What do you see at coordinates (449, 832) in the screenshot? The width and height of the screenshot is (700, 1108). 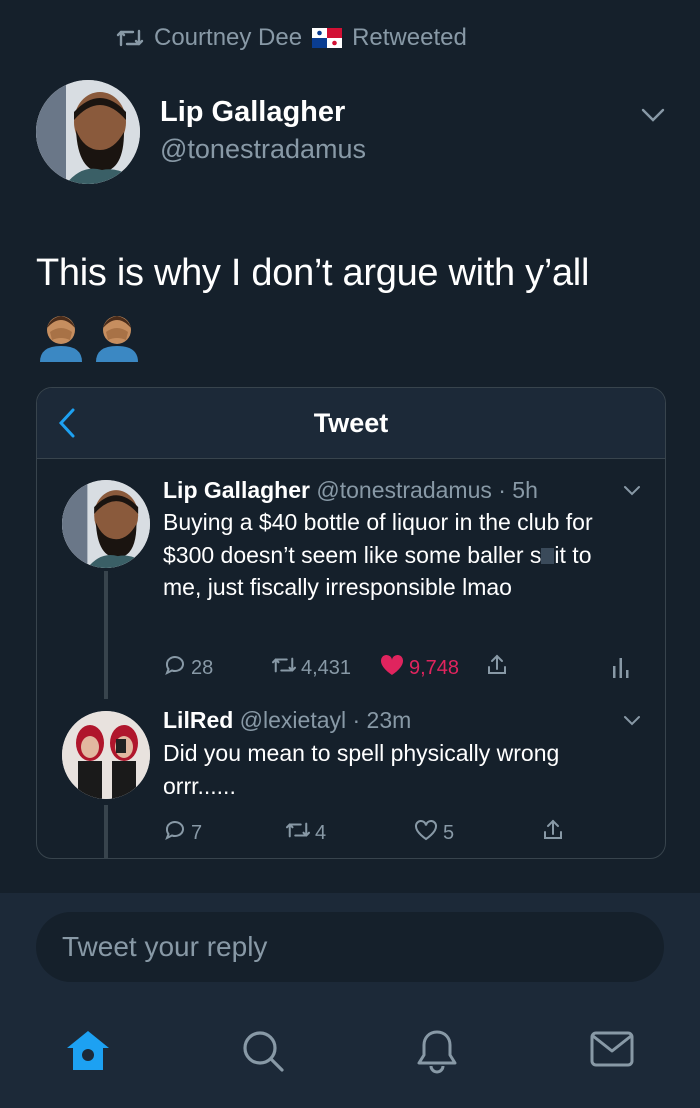 I see `like-count: 5` at bounding box center [449, 832].